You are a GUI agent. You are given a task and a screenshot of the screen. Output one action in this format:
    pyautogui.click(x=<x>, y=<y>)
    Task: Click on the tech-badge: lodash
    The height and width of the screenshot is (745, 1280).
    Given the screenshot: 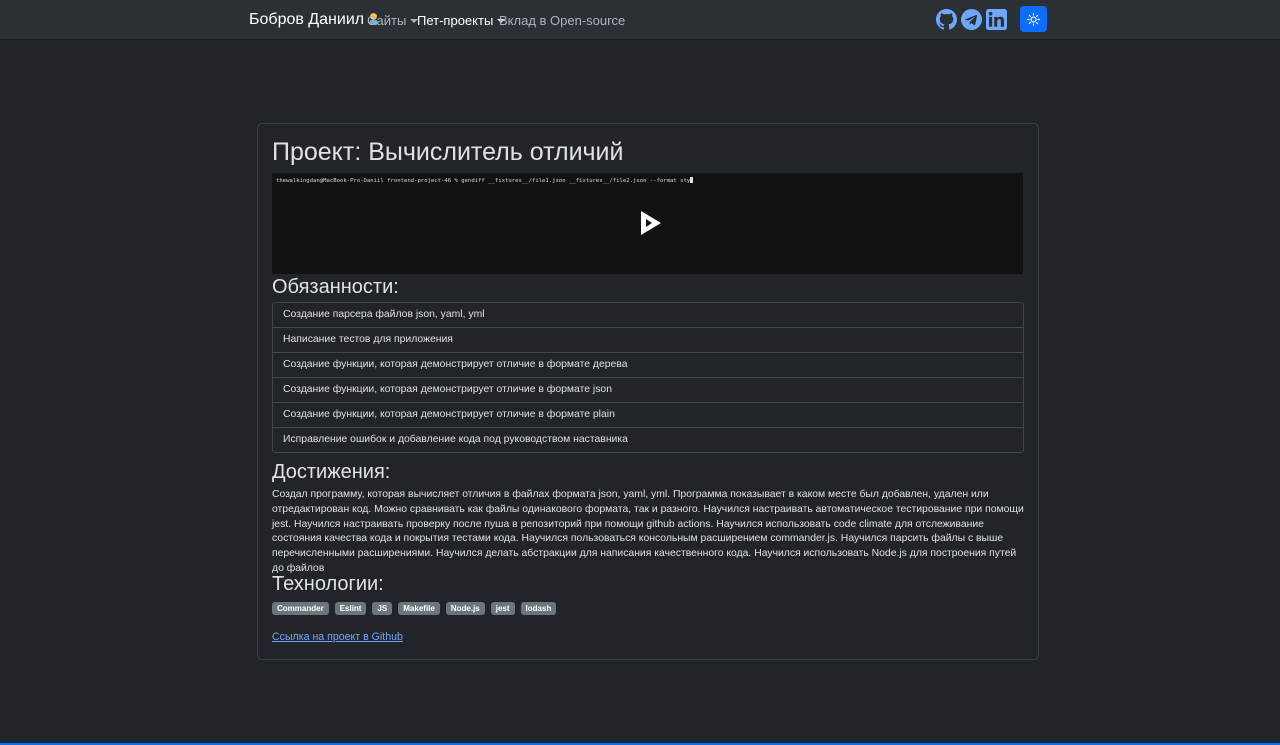 What is the action you would take?
    pyautogui.click(x=538, y=608)
    